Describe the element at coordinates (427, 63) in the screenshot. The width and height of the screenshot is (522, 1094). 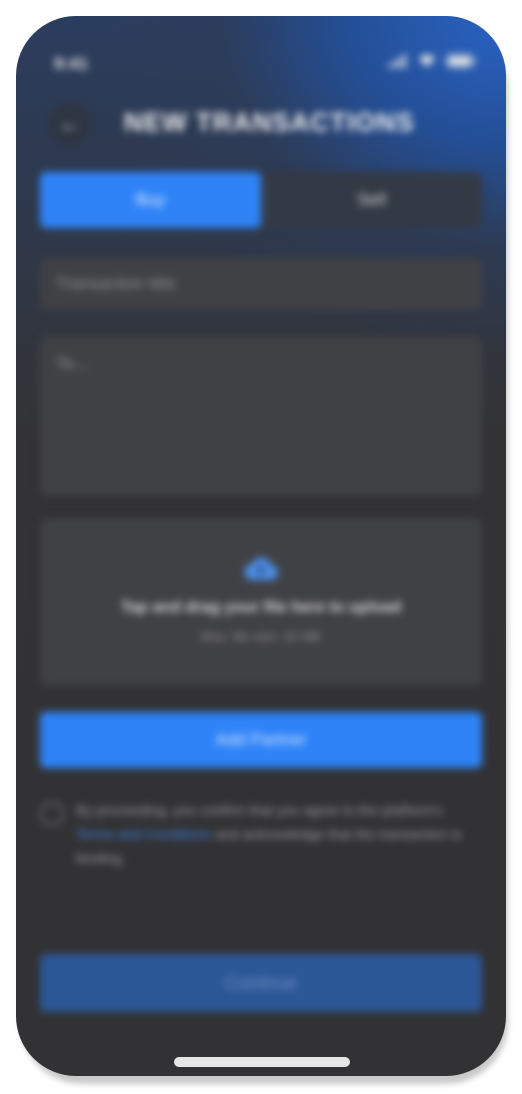
I see `wifi-icon` at that location.